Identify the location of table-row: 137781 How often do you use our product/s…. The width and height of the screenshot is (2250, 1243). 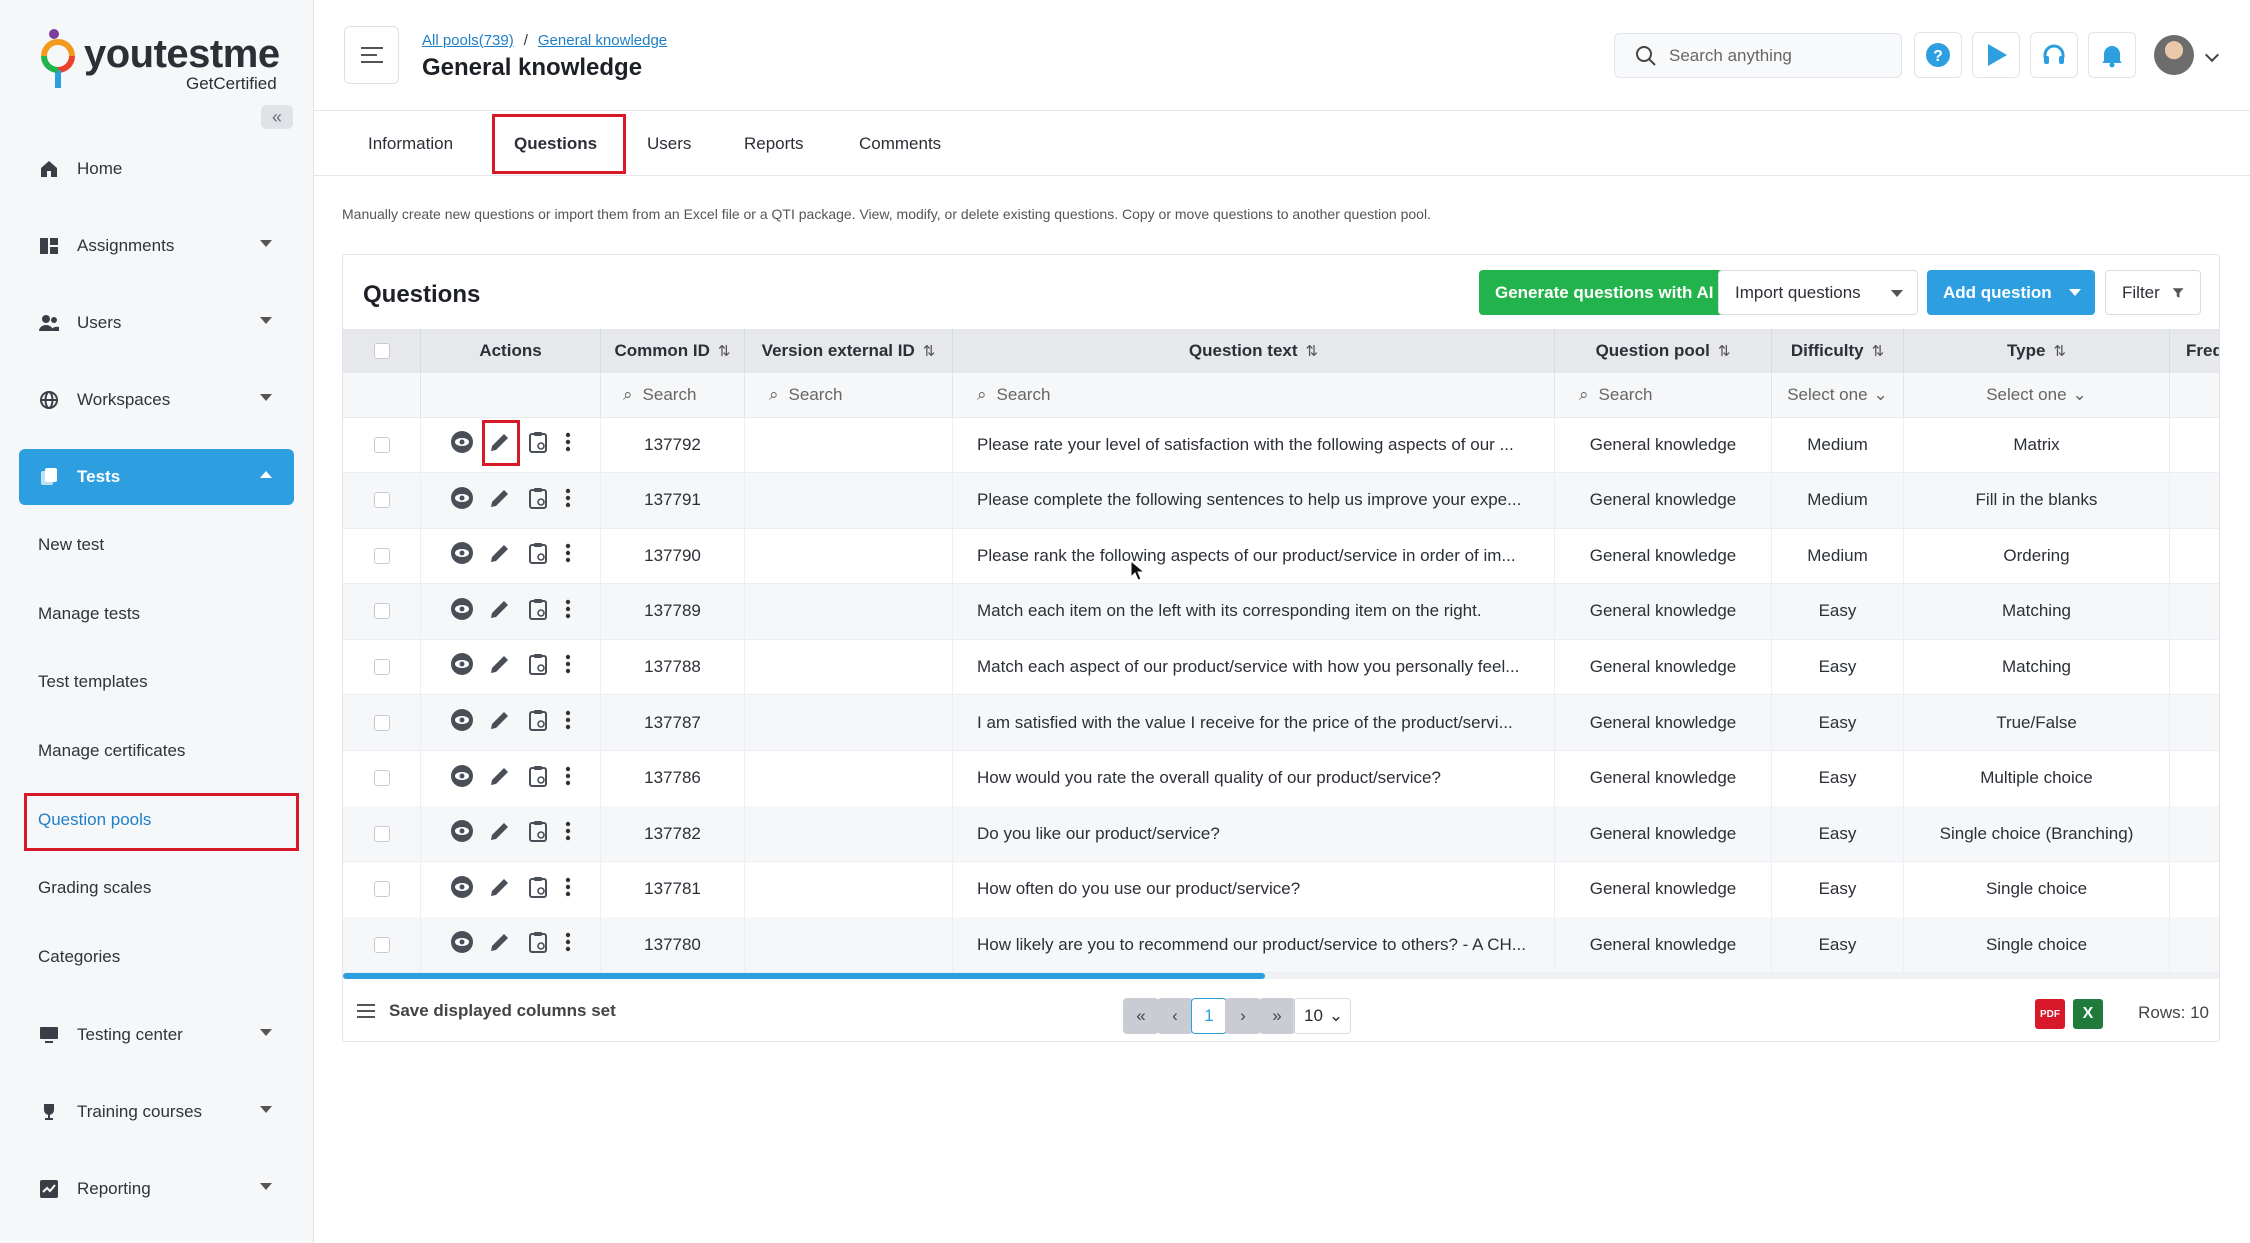
(1281, 889).